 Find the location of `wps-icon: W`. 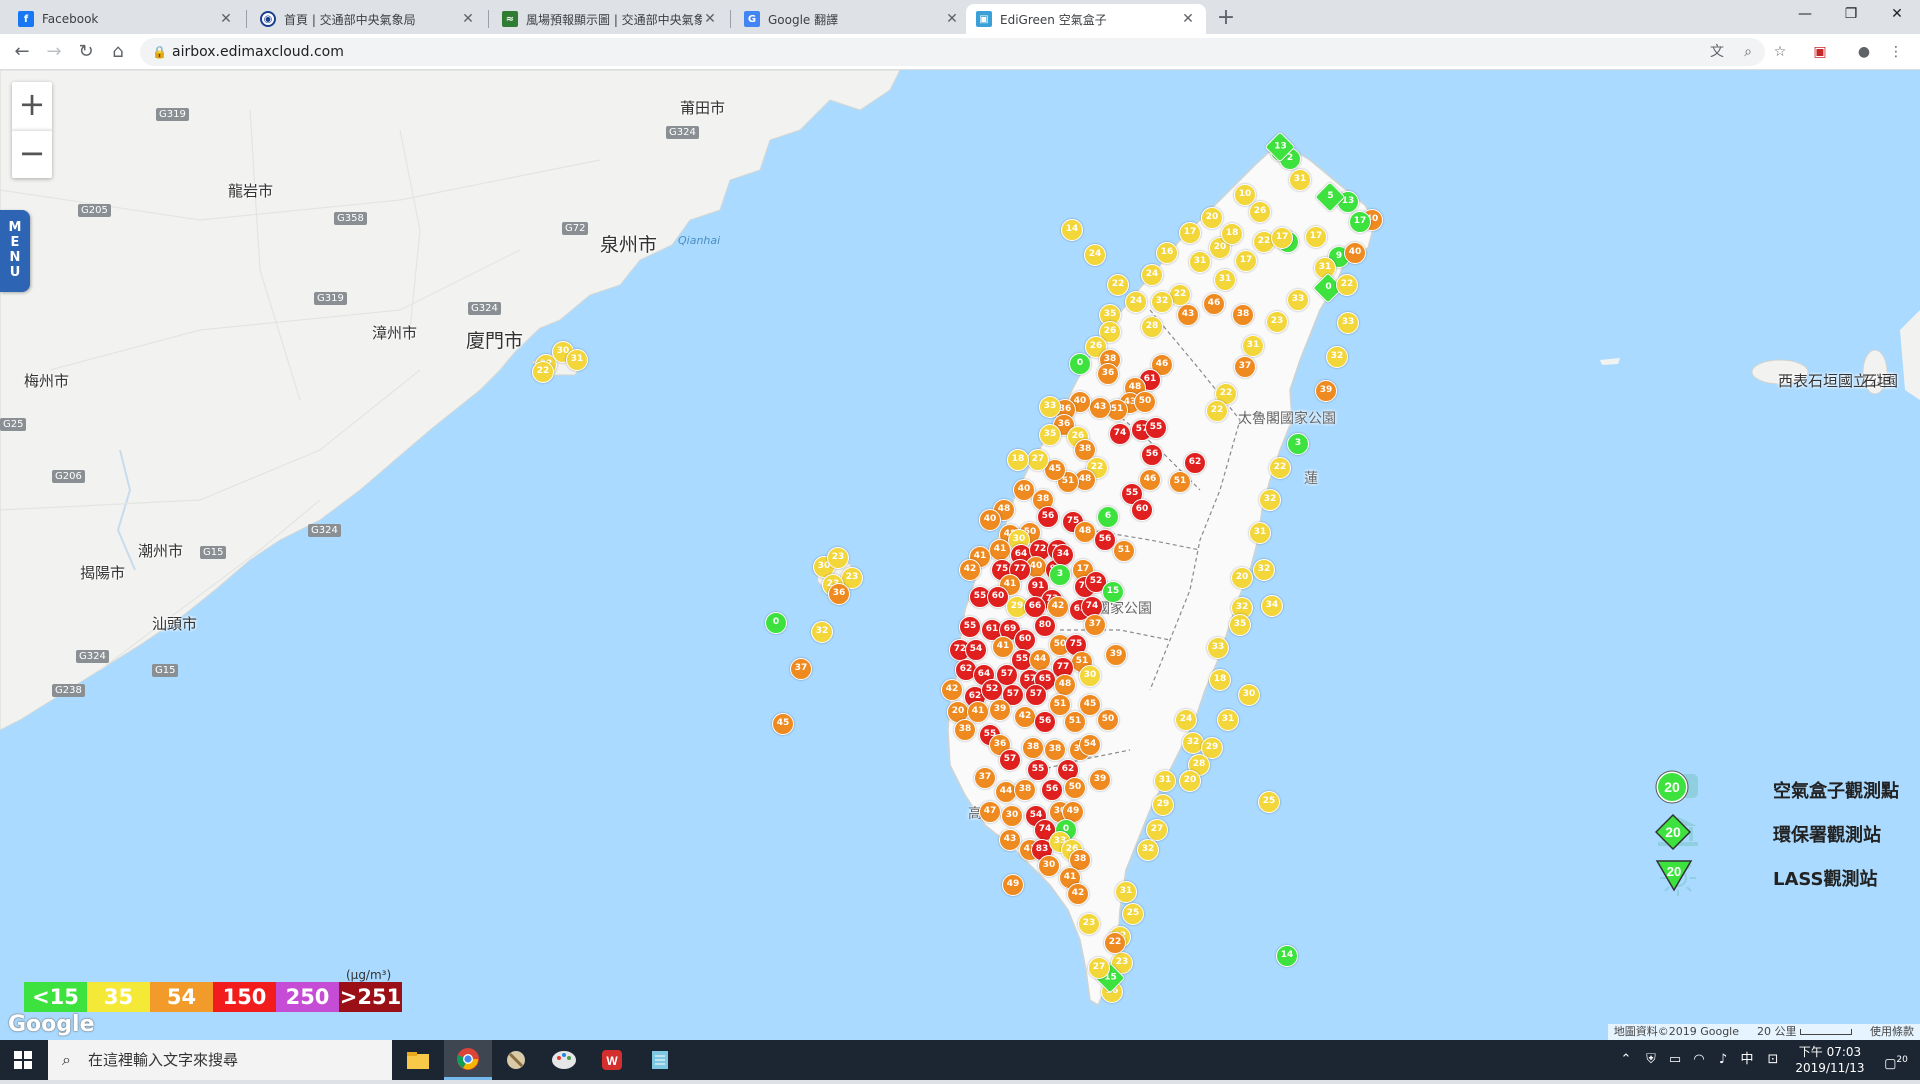

wps-icon: W is located at coordinates (612, 1060).